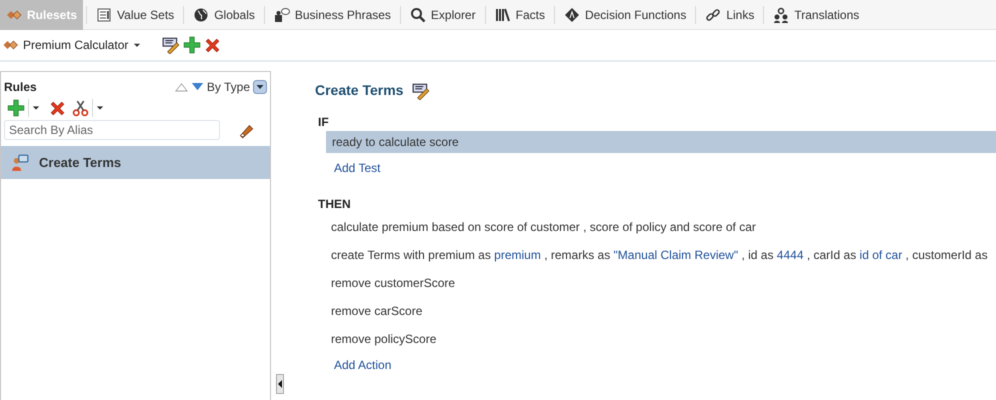 The width and height of the screenshot is (996, 400). I want to click on tab: Explorer, so click(443, 15).